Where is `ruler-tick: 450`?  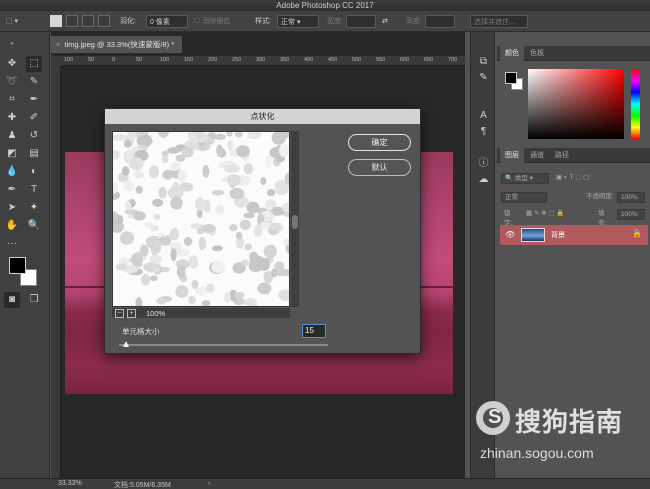 ruler-tick: 450 is located at coordinates (333, 60).